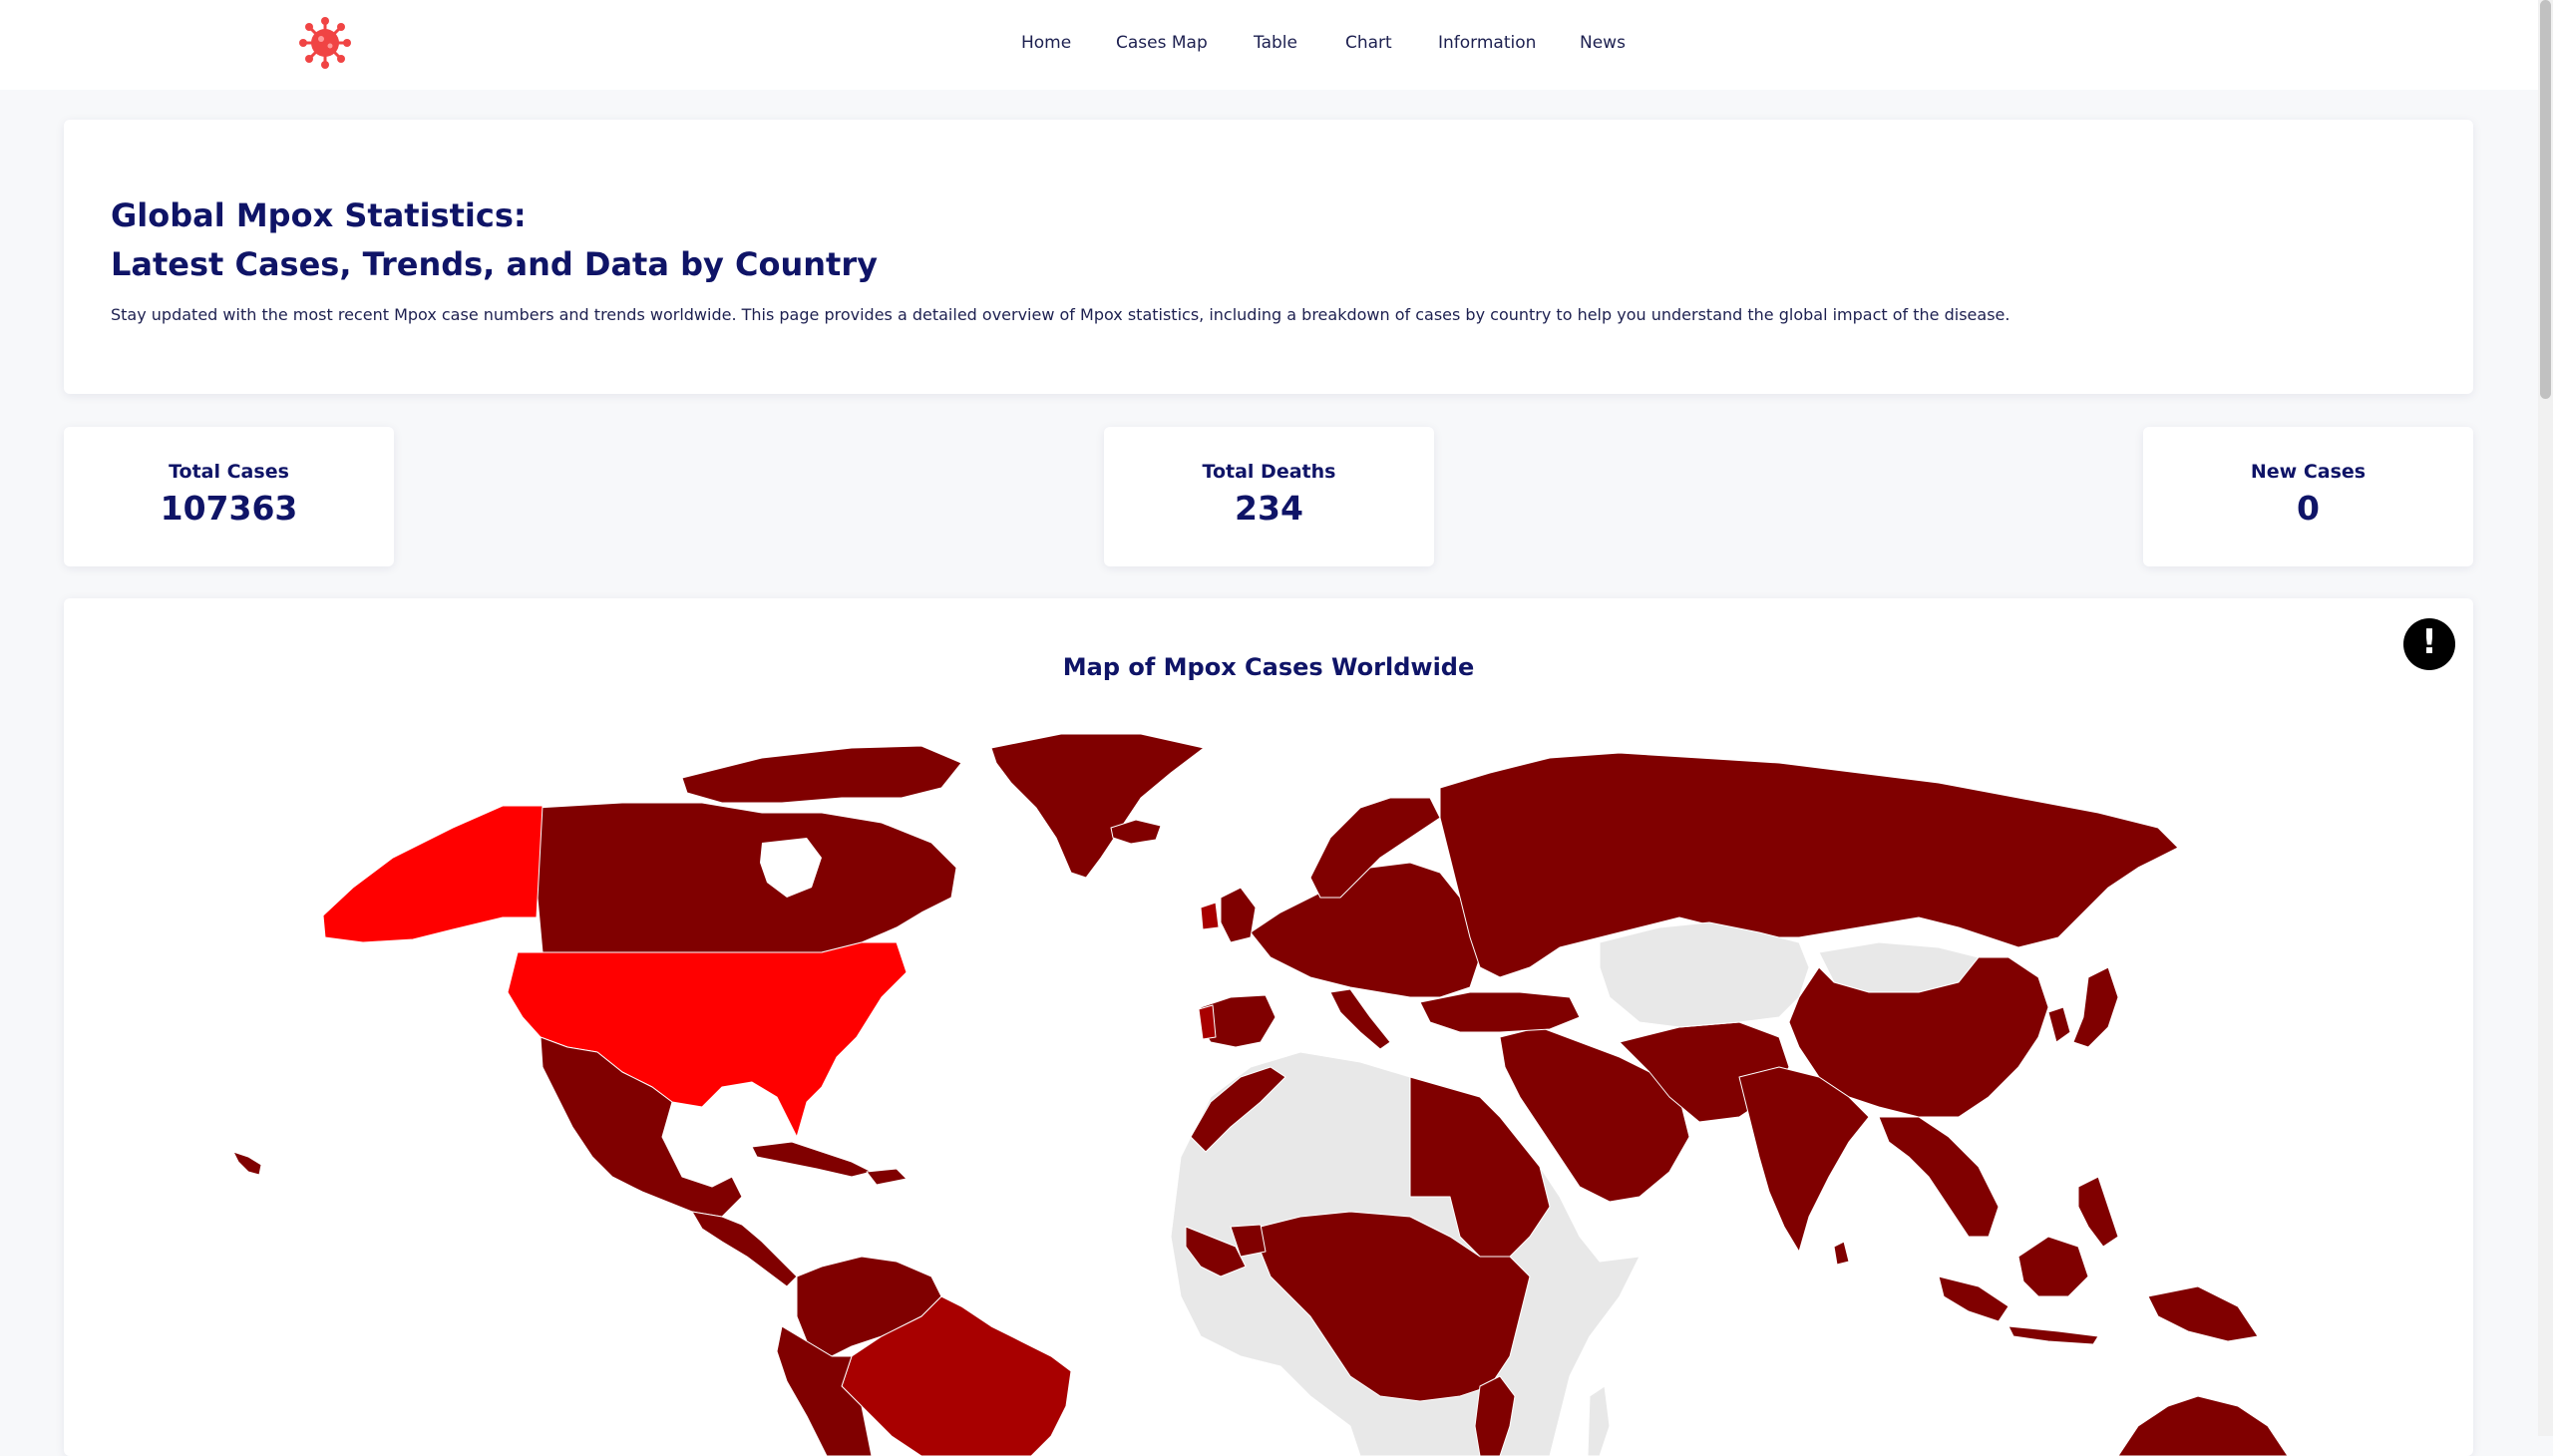 The width and height of the screenshot is (2553, 1456). What do you see at coordinates (2059, 1024) in the screenshot?
I see `map-region-korea` at bounding box center [2059, 1024].